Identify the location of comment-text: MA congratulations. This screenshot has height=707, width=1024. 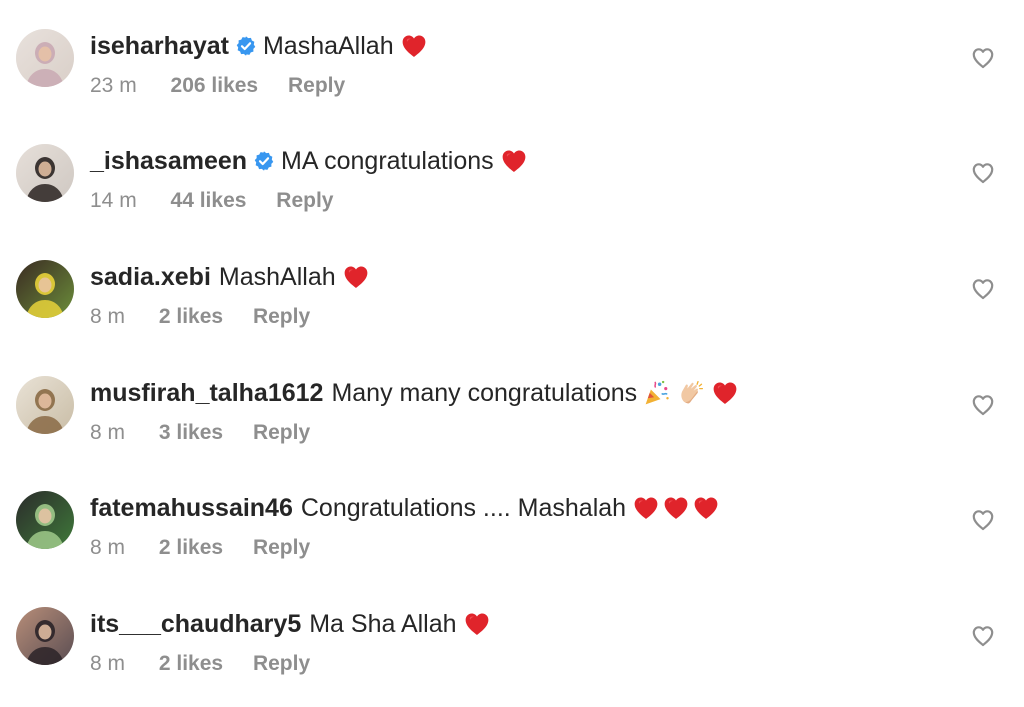
(387, 161).